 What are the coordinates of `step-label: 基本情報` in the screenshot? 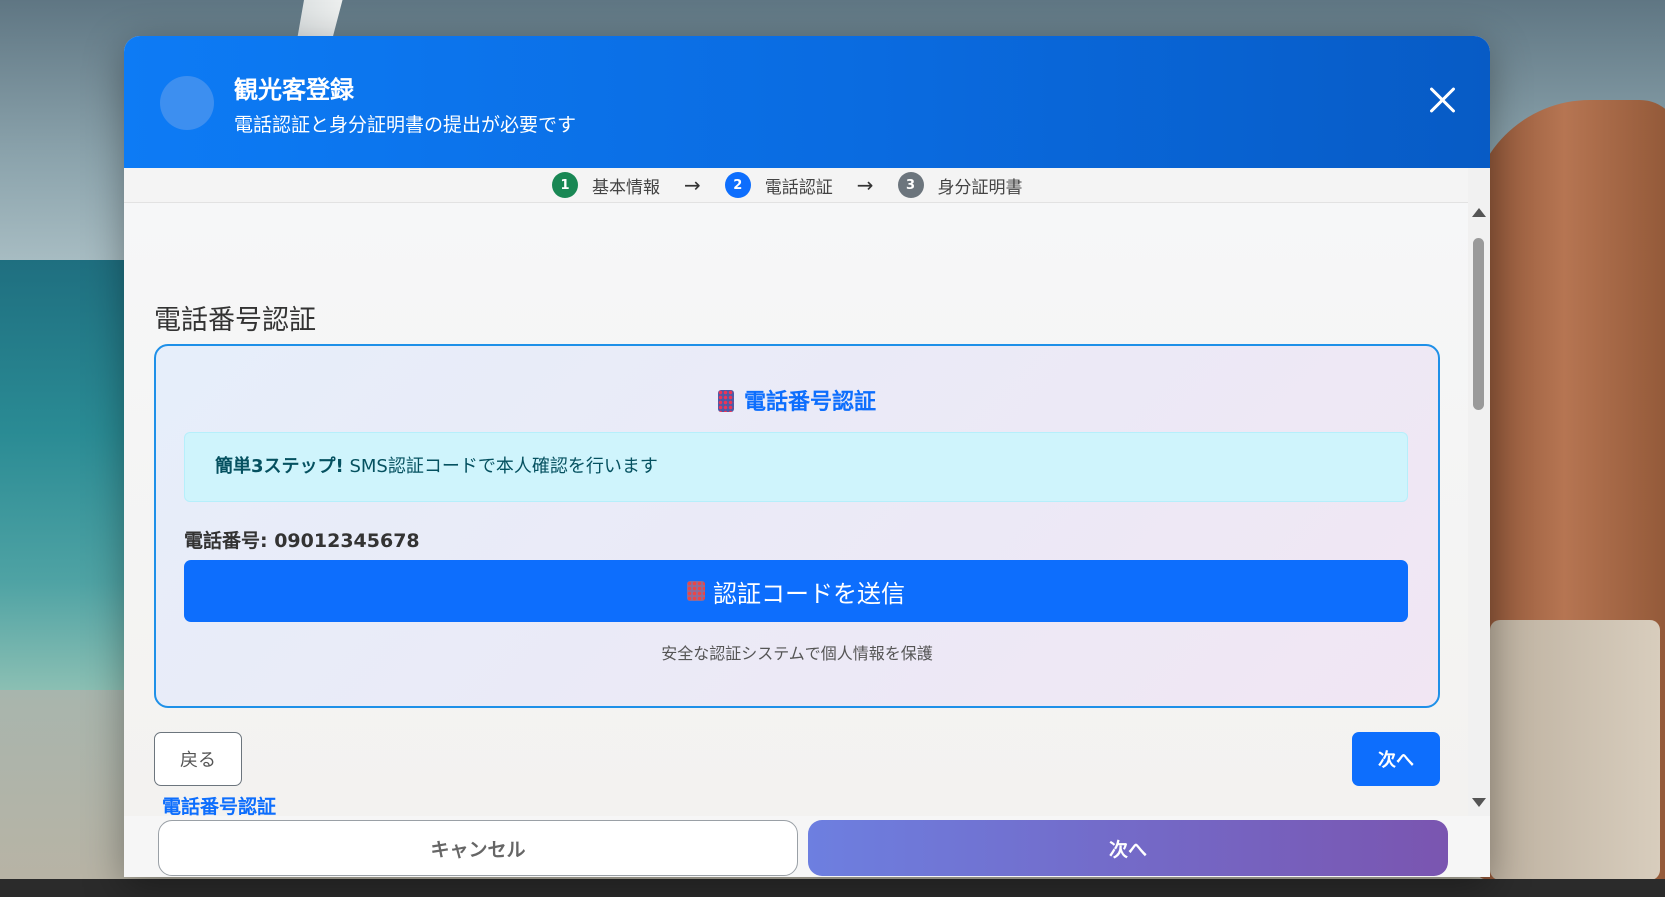 It's located at (626, 187).